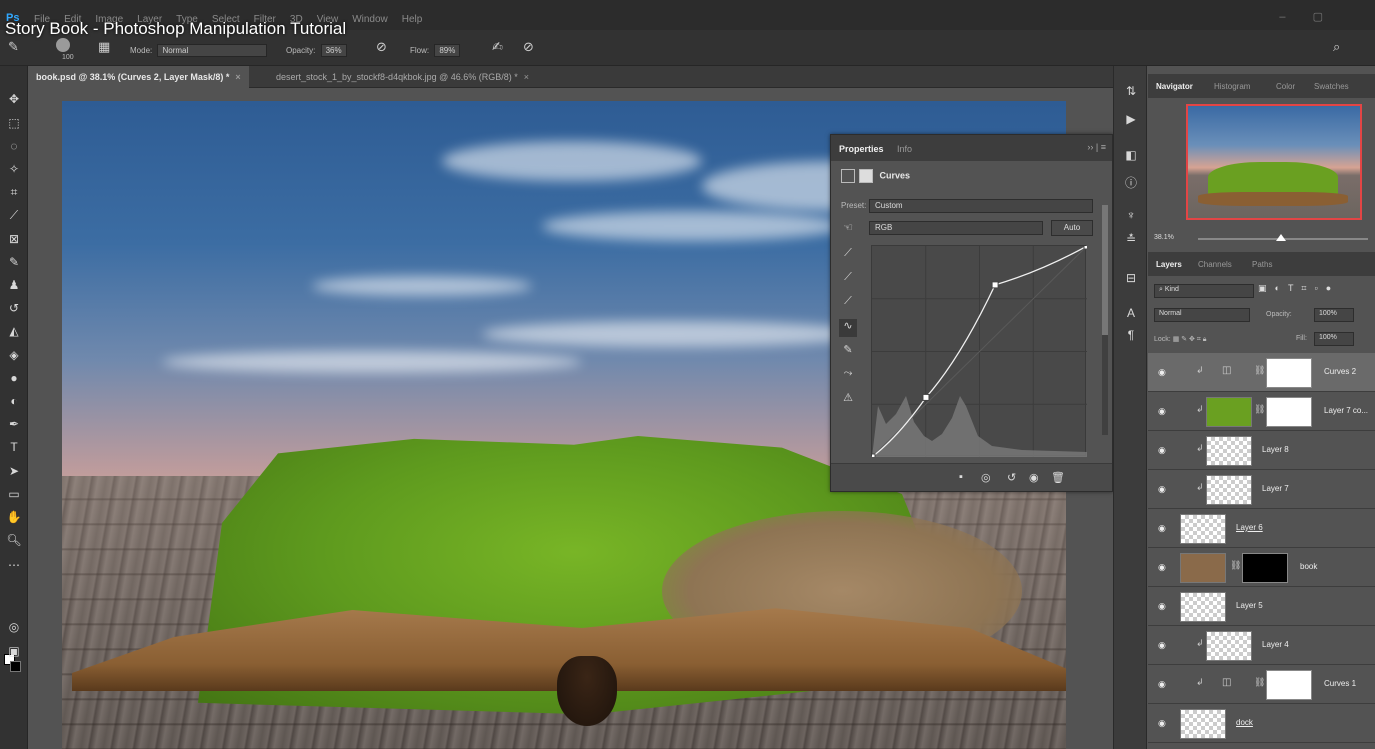 The image size is (1375, 749). Describe the element at coordinates (1204, 291) in the screenshot. I see `layer-filter-select: ⌕ Kind` at that location.